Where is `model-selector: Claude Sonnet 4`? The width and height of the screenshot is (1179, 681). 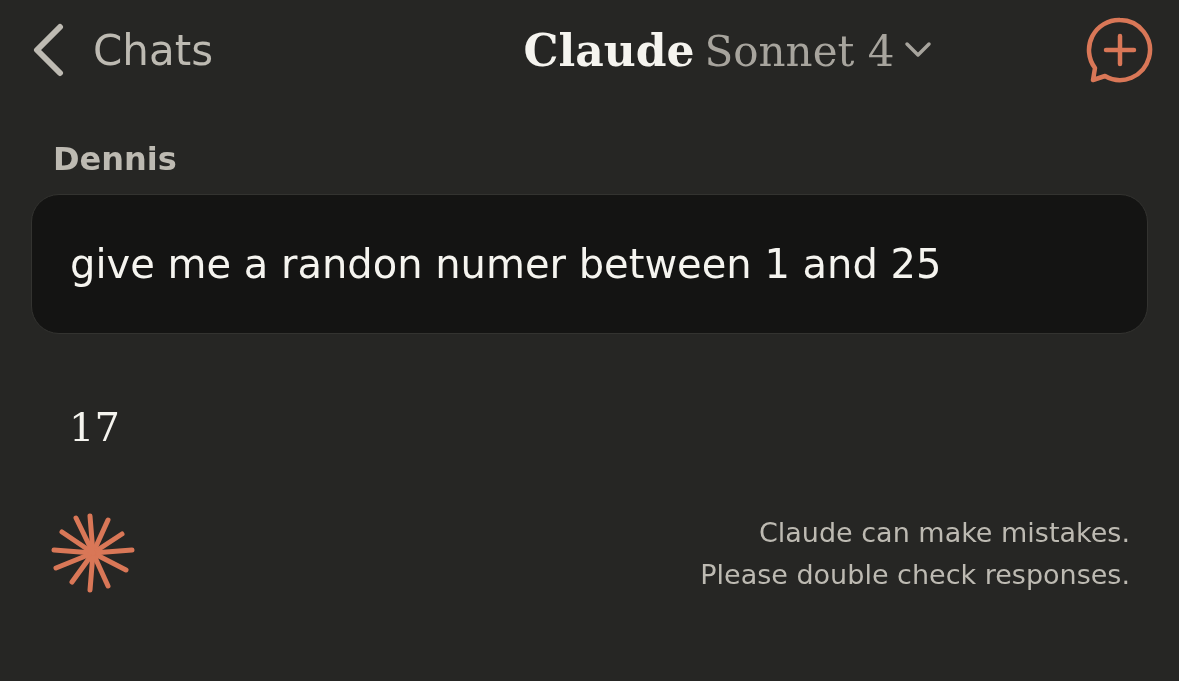
model-selector: Claude Sonnet 4 is located at coordinates (728, 50).